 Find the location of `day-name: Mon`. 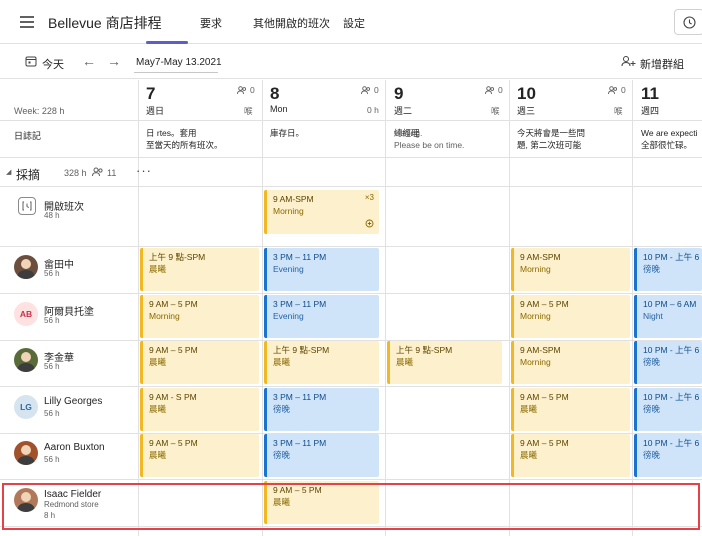

day-name: Mon is located at coordinates (279, 109).